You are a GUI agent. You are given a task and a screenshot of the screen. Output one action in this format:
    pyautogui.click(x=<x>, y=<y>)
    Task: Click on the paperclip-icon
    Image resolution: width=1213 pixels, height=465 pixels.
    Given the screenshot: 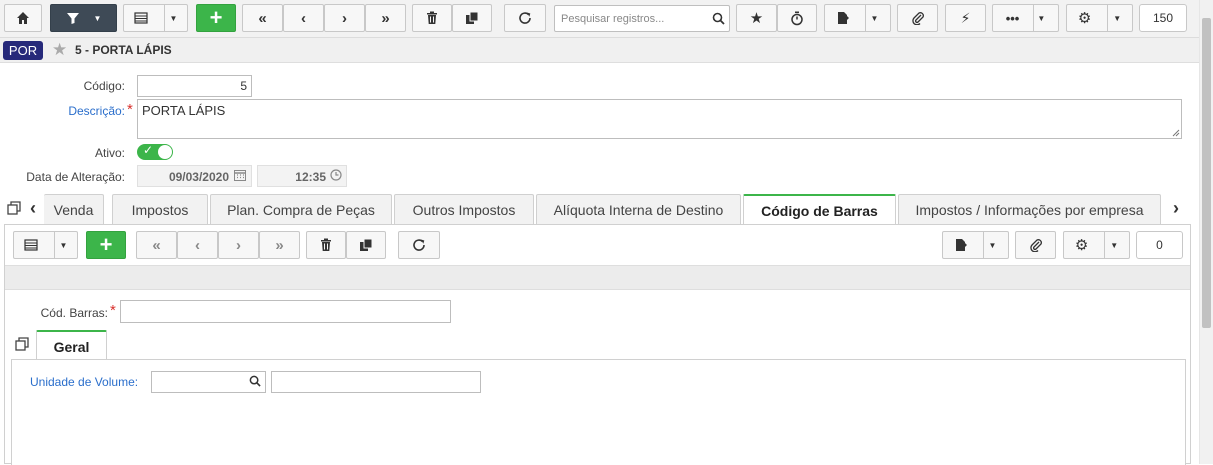 What is the action you would take?
    pyautogui.click(x=1035, y=245)
    